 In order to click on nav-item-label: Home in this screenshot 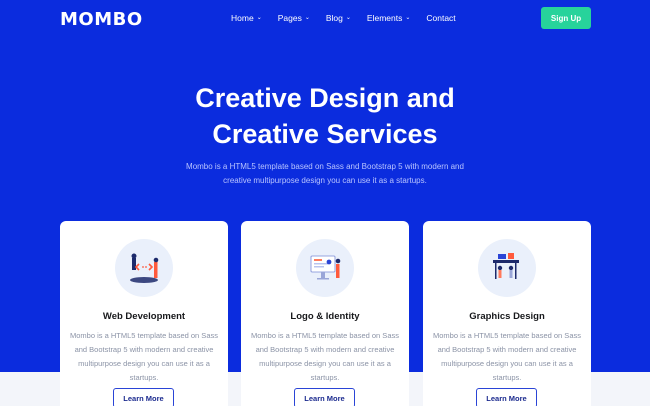, I will do `click(242, 18)`.